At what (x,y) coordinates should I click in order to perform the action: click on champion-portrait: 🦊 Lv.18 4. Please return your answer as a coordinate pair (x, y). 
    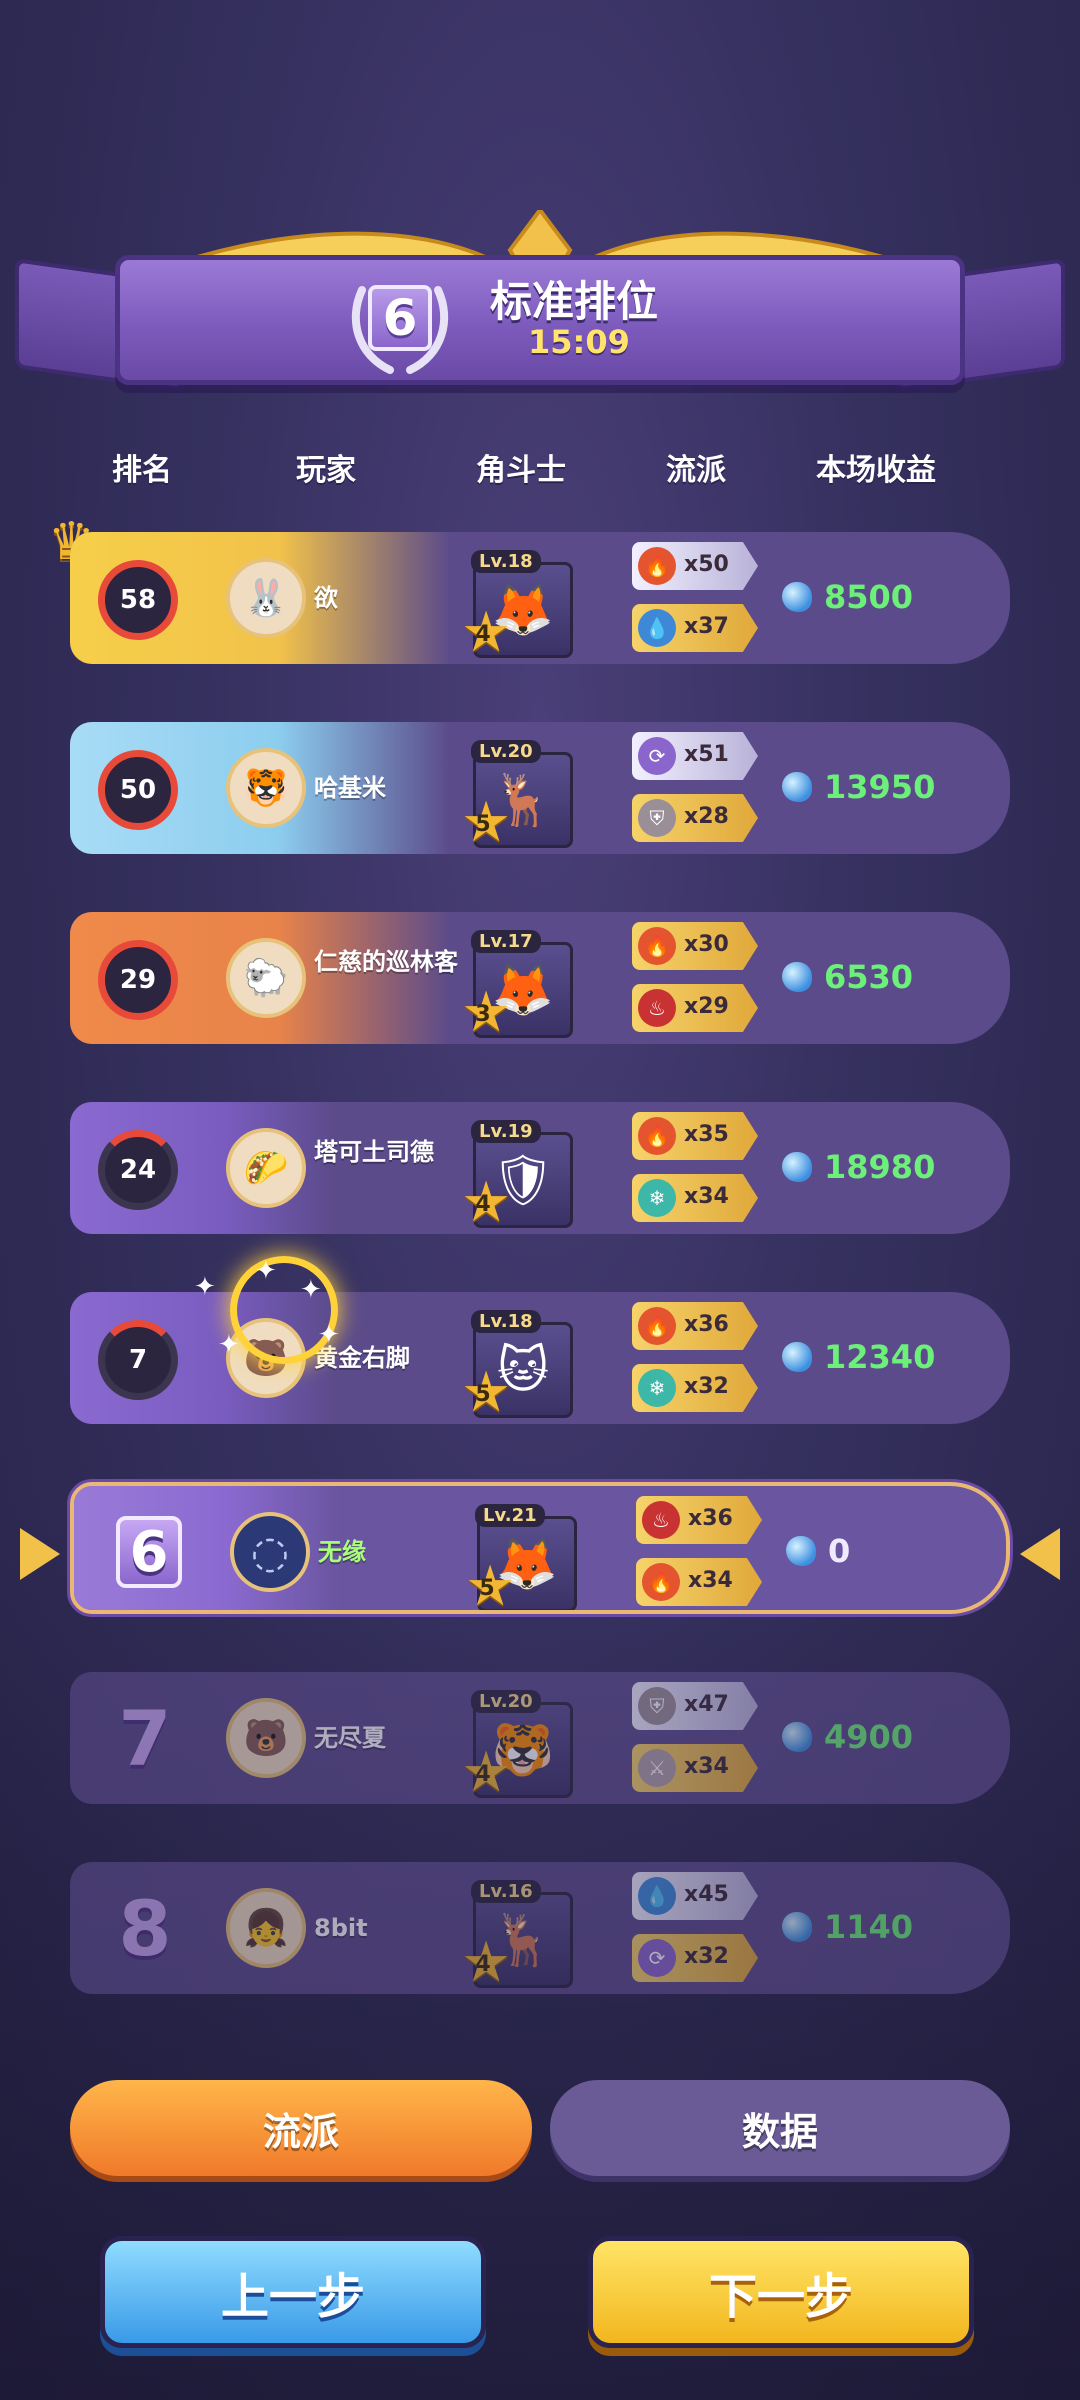
    Looking at the image, I should click on (518, 607).